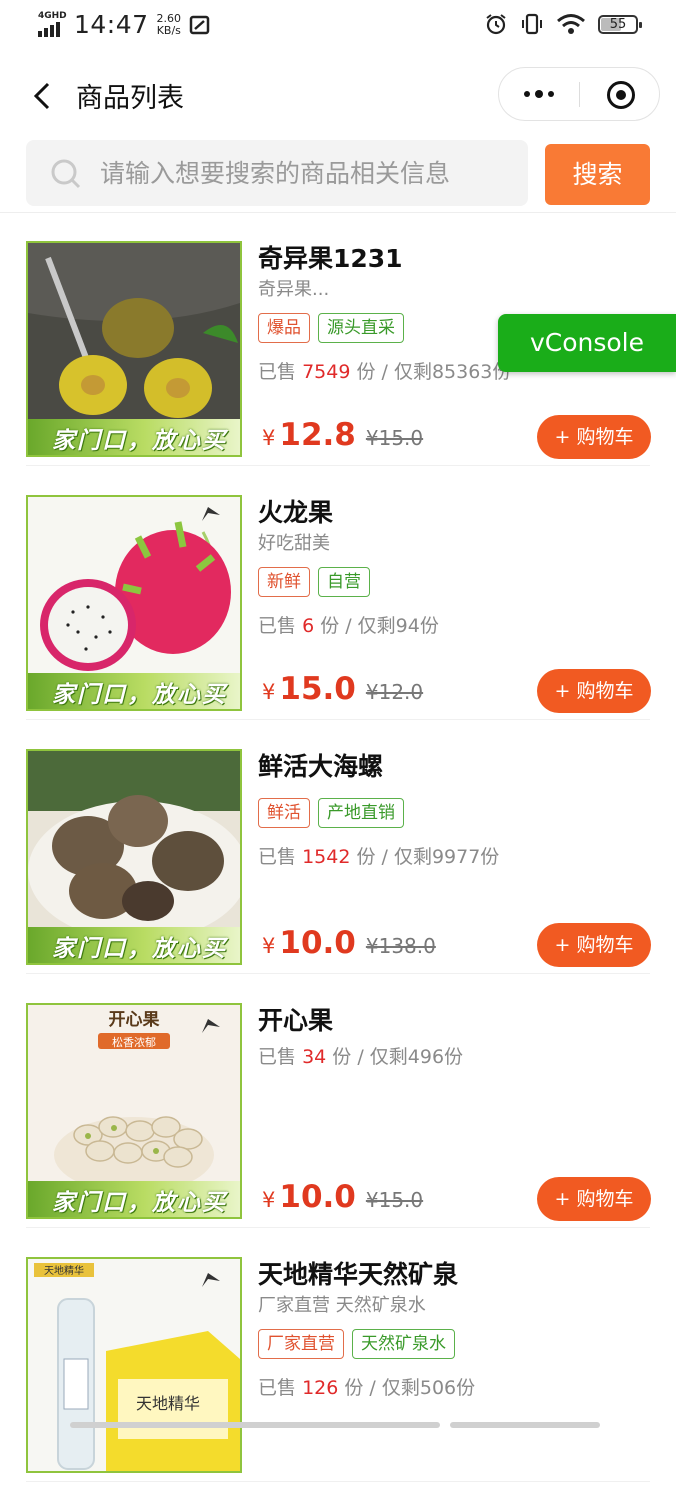  What do you see at coordinates (301, 1344) in the screenshot?
I see `product-tag: 厂家直营` at bounding box center [301, 1344].